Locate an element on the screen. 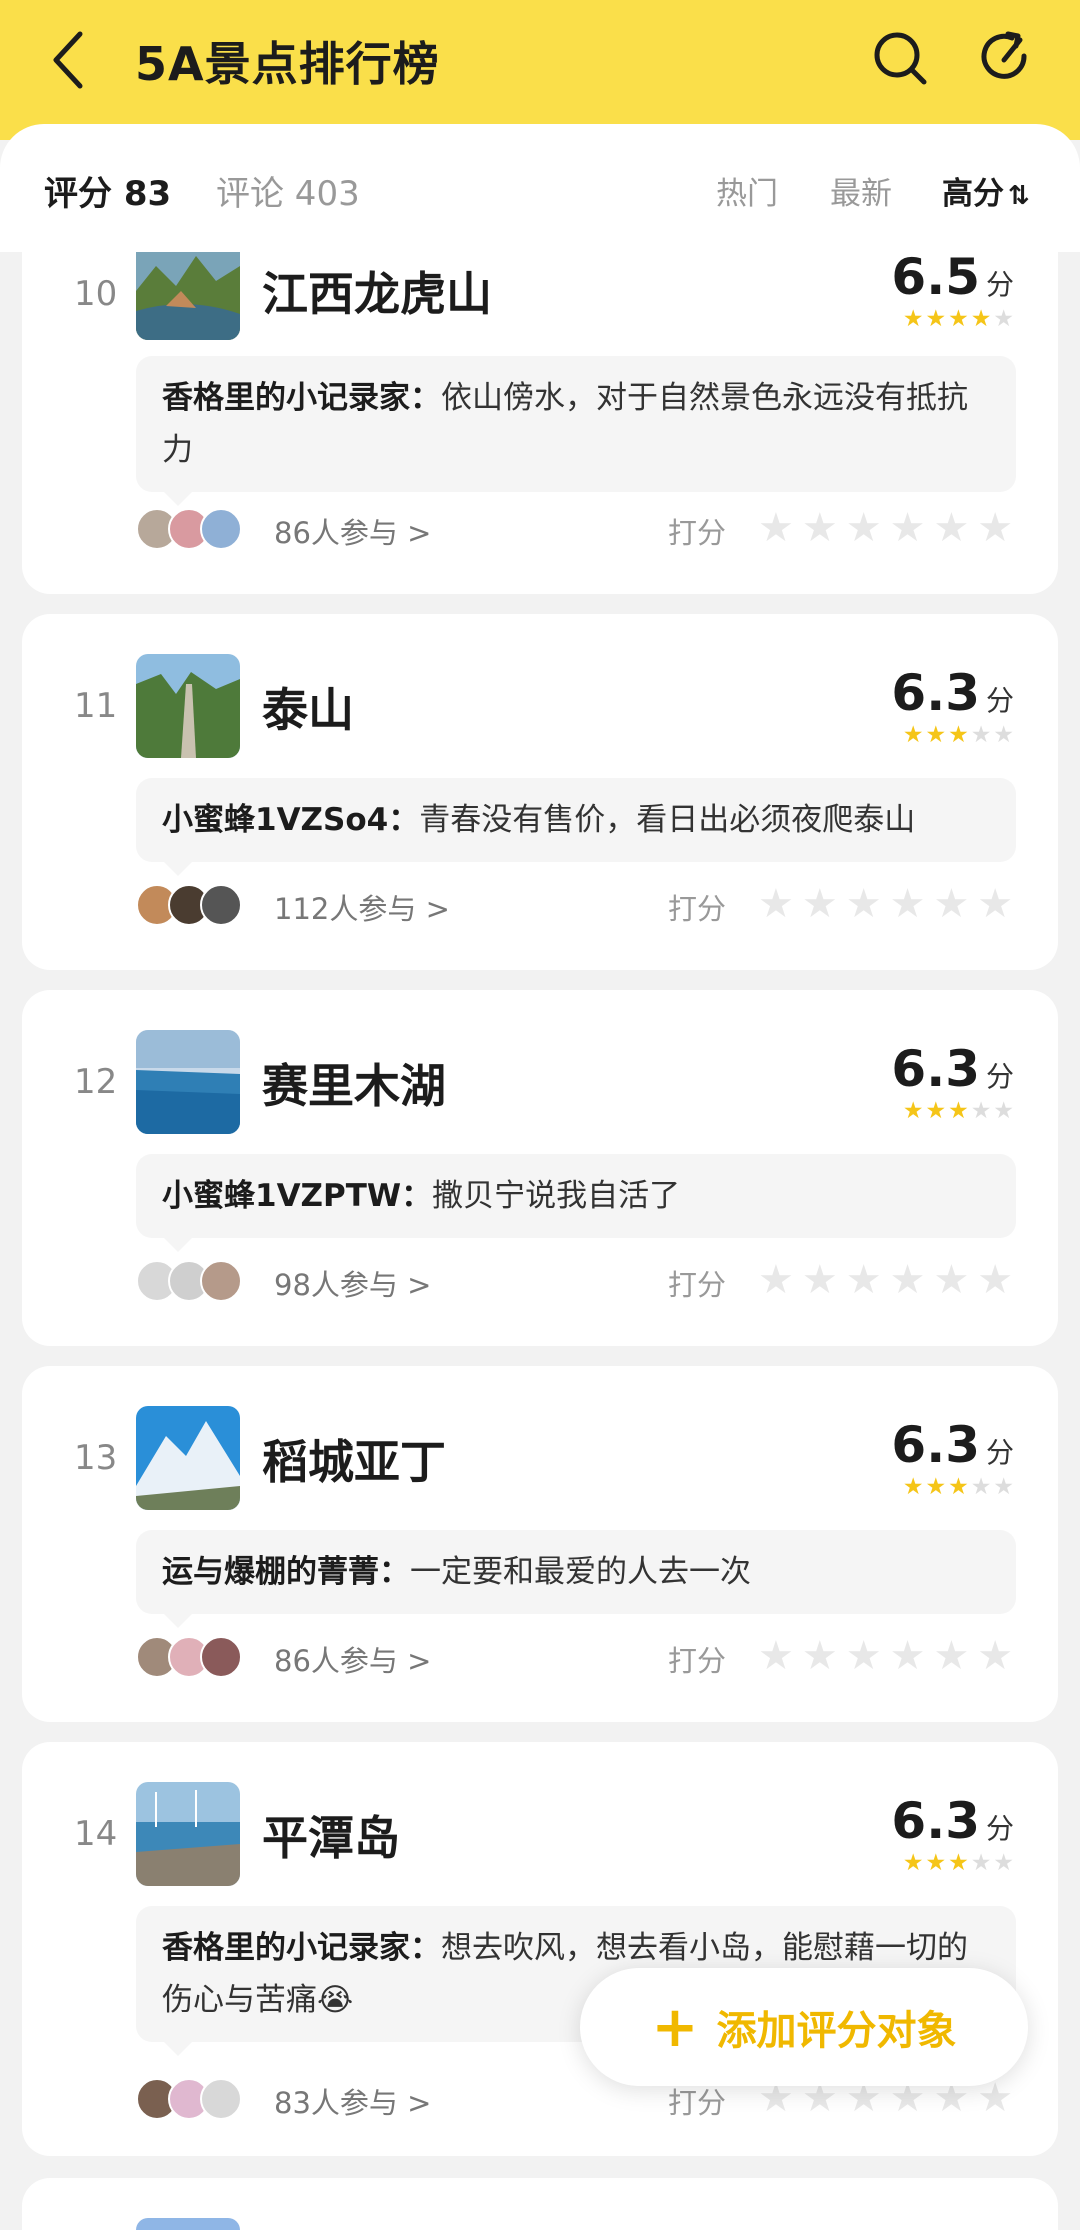 The width and height of the screenshot is (1080, 2230). comment-text: 一定要和最爱的人去一次 is located at coordinates (580, 1572).